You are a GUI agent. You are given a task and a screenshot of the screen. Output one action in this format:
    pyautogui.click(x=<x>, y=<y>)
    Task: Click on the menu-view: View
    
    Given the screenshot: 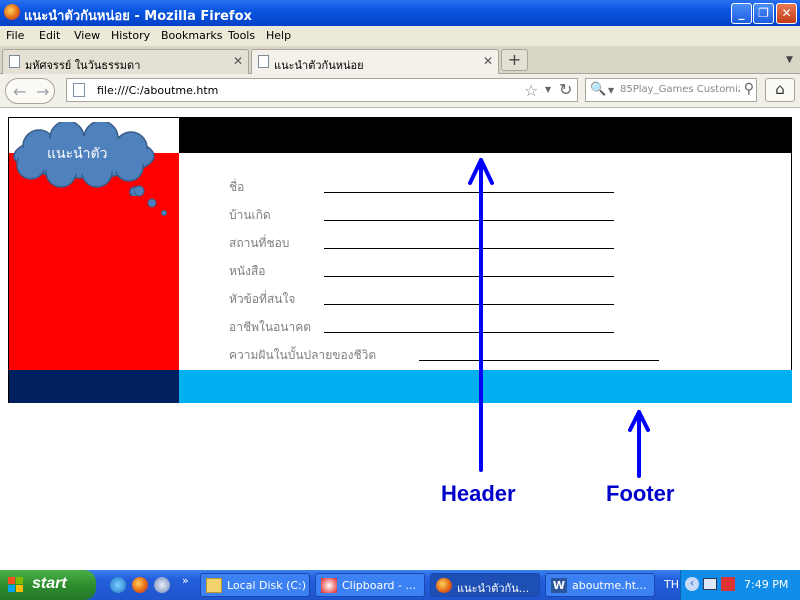 What is the action you would take?
    pyautogui.click(x=87, y=35)
    